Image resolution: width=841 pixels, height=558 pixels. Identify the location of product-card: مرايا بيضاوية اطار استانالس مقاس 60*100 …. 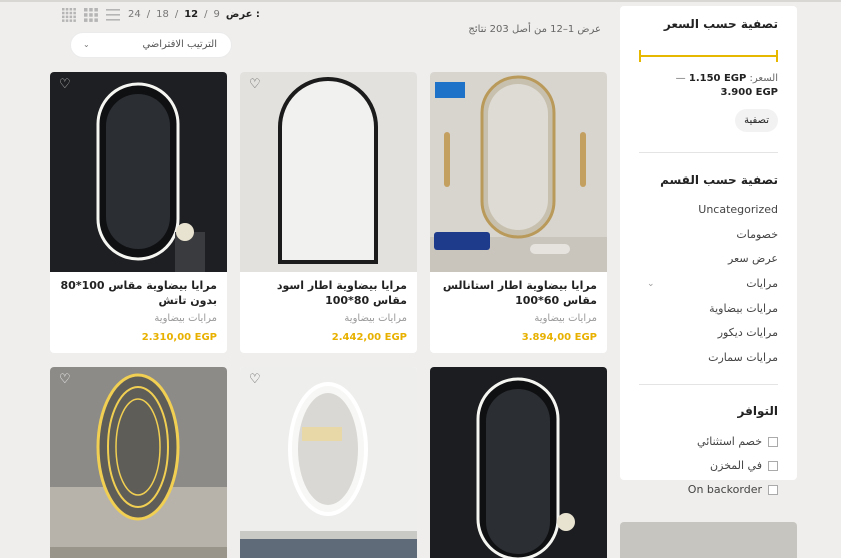
(518, 212).